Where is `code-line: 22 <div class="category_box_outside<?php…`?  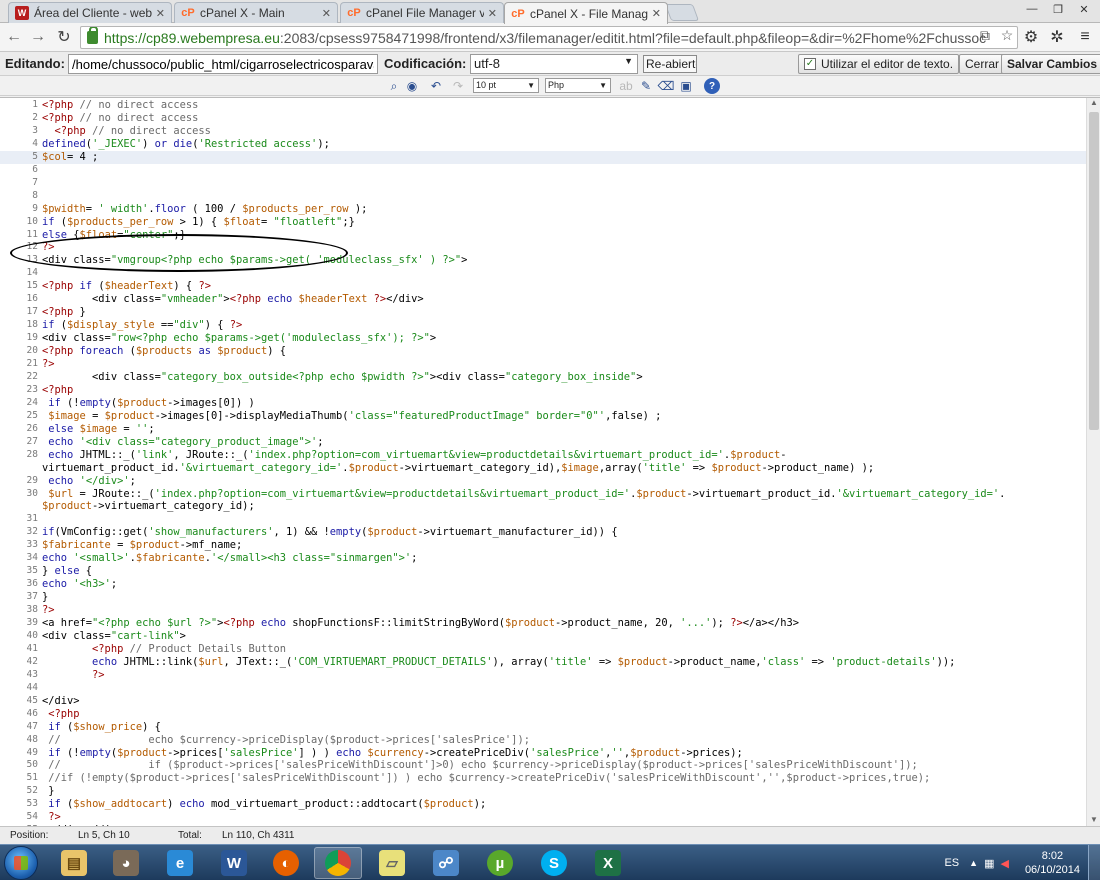
code-line: 22 <div class="category_box_outside<?php… is located at coordinates (543, 377).